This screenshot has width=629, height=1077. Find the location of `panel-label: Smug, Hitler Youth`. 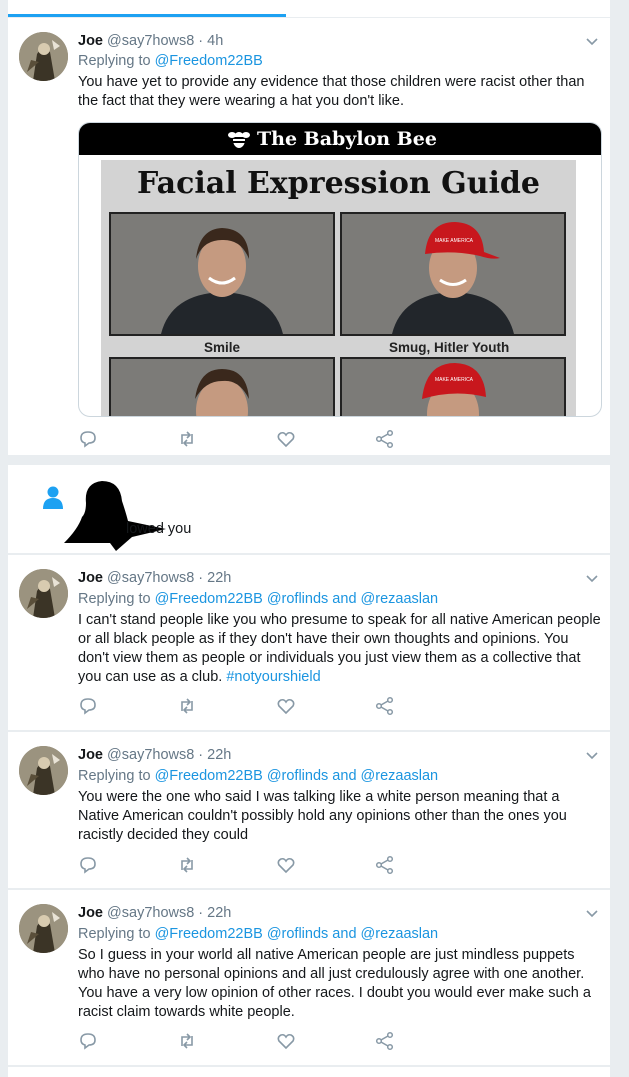

panel-label: Smug, Hitler Youth is located at coordinates (449, 347).